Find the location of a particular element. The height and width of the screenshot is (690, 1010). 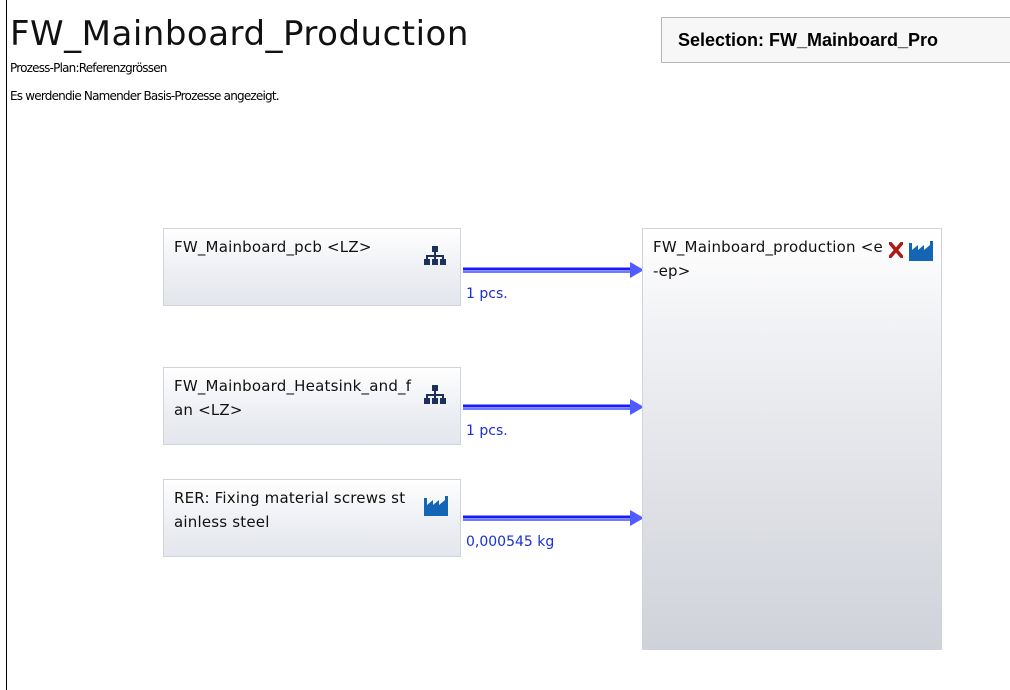

node-label: FW_Mainboard_production <e-ep> is located at coordinates (768, 259).